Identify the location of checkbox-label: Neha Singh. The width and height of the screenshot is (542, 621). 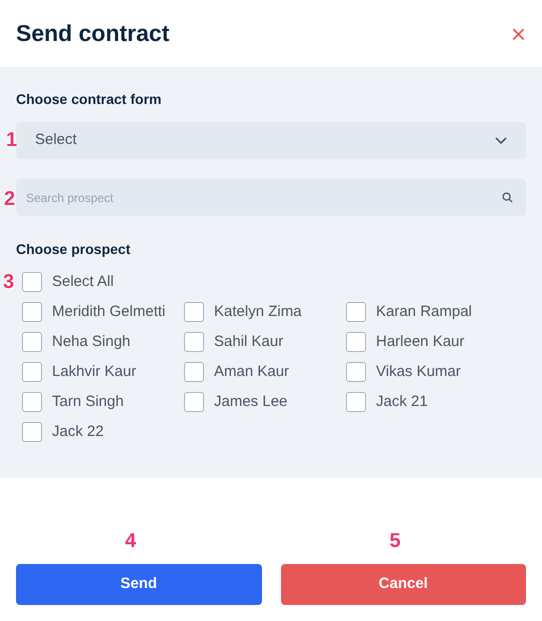
(91, 342).